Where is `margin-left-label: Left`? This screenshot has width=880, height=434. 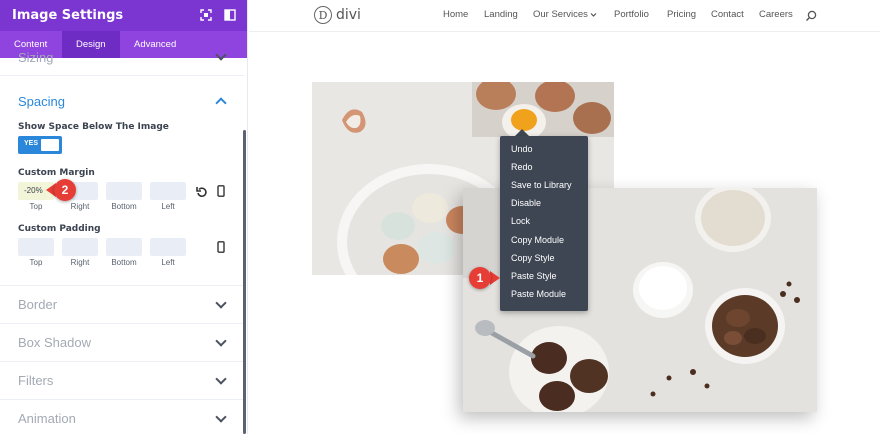
margin-left-label: Left is located at coordinates (168, 206).